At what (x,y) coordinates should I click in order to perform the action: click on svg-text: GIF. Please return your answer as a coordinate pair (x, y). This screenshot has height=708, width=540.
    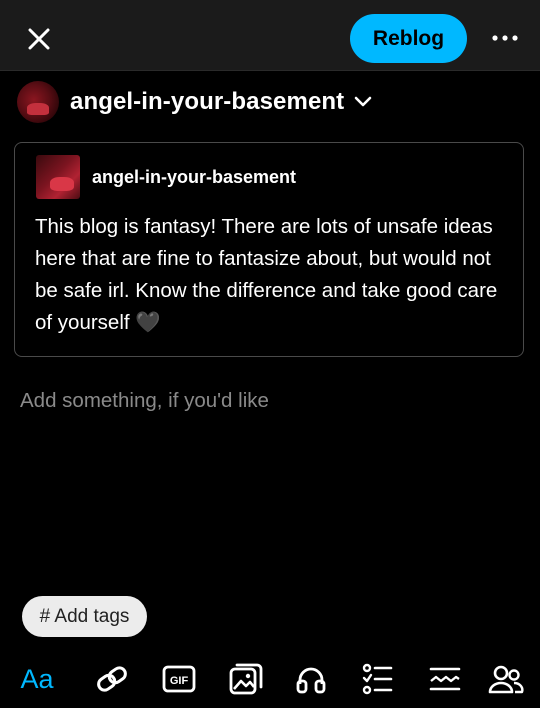
    Looking at the image, I should click on (179, 681).